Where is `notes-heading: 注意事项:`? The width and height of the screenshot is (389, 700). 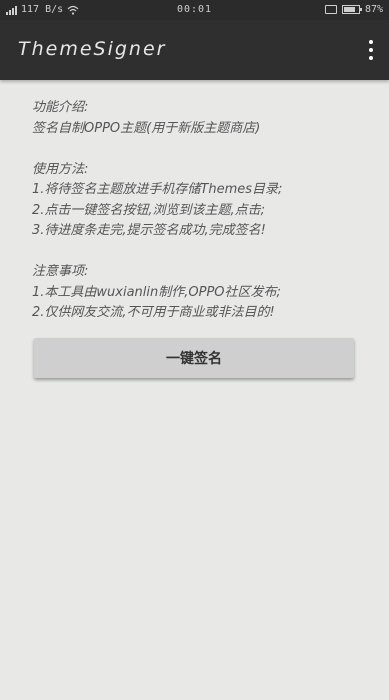
notes-heading: 注意事项: is located at coordinates (60, 271).